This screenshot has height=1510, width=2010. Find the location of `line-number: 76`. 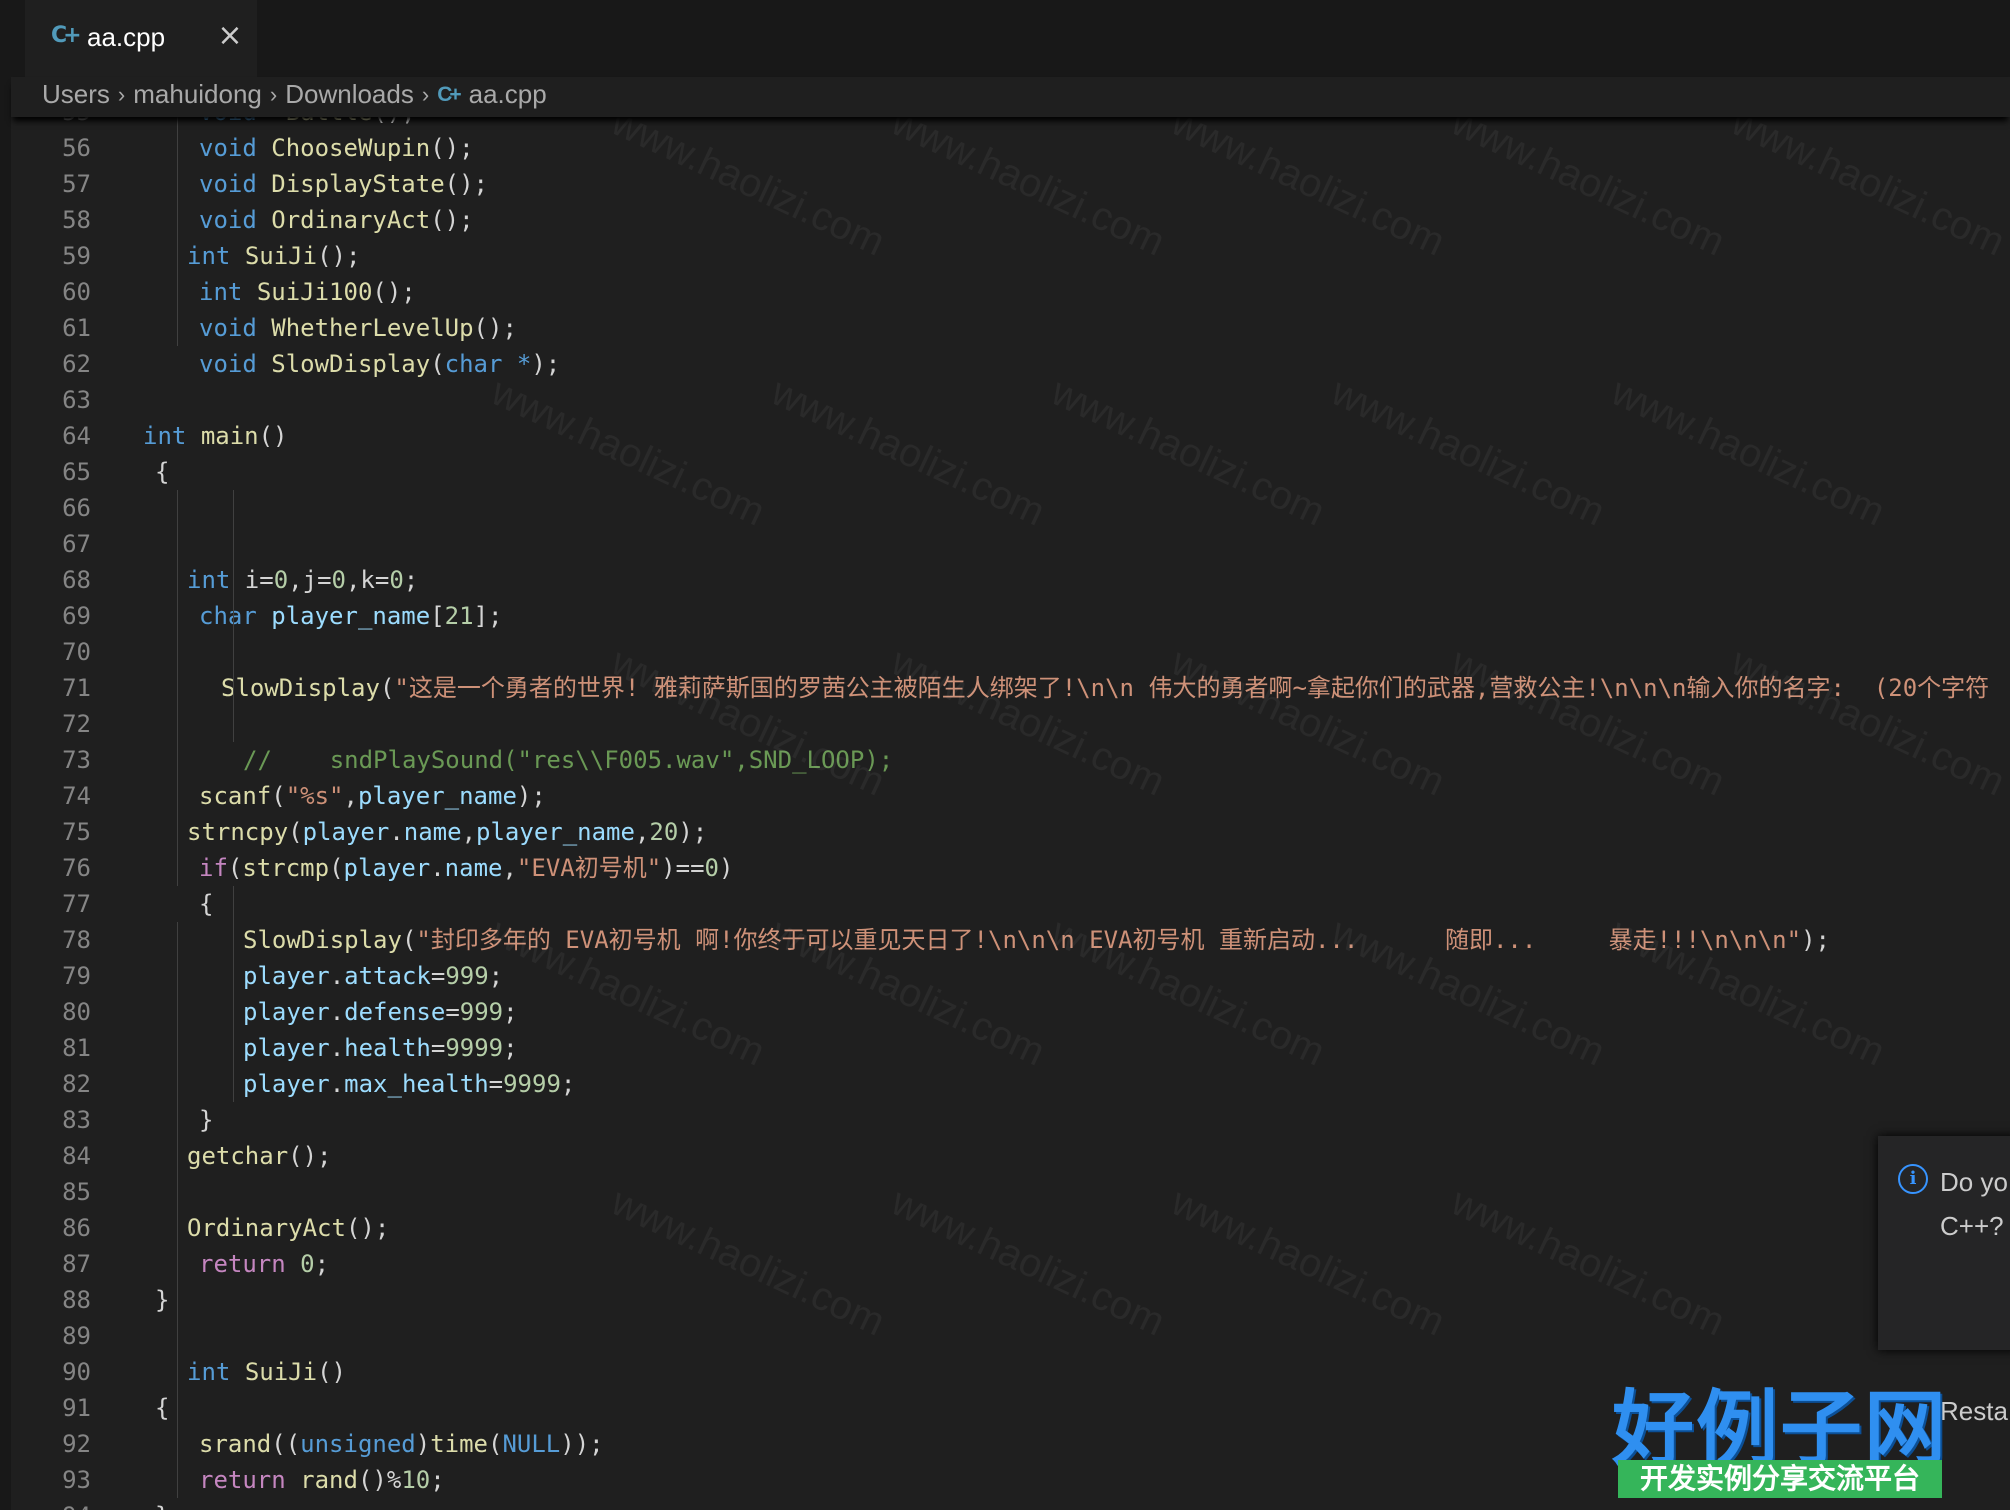

line-number: 76 is located at coordinates (76, 868).